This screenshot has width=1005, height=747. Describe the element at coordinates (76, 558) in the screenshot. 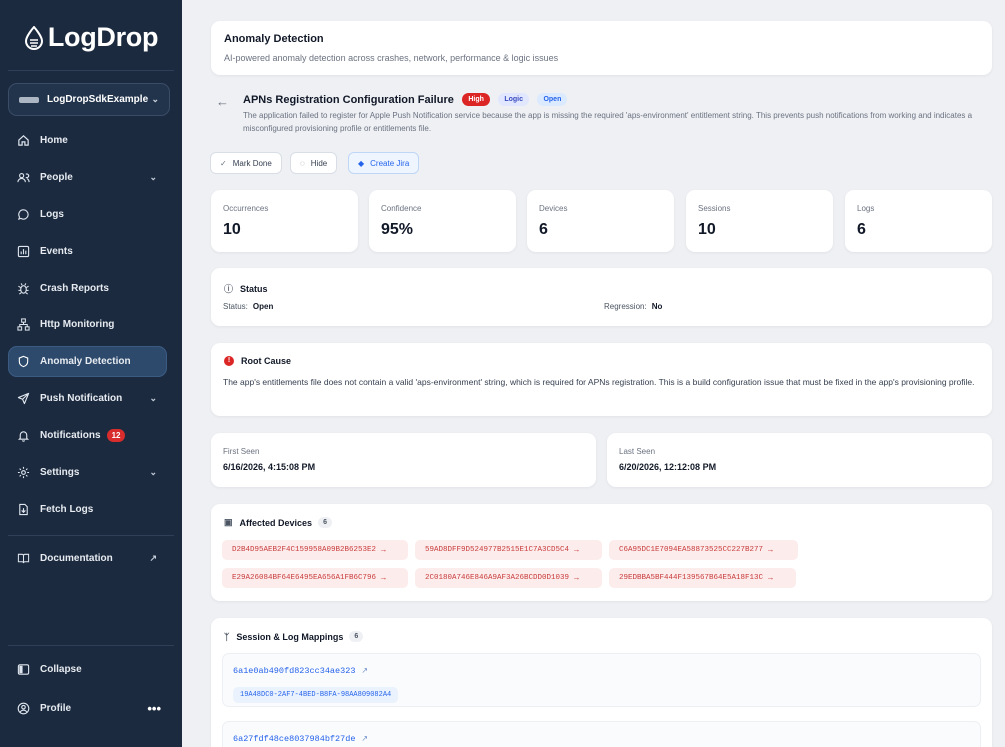

I see `nav-documentation-label: Documentation` at that location.